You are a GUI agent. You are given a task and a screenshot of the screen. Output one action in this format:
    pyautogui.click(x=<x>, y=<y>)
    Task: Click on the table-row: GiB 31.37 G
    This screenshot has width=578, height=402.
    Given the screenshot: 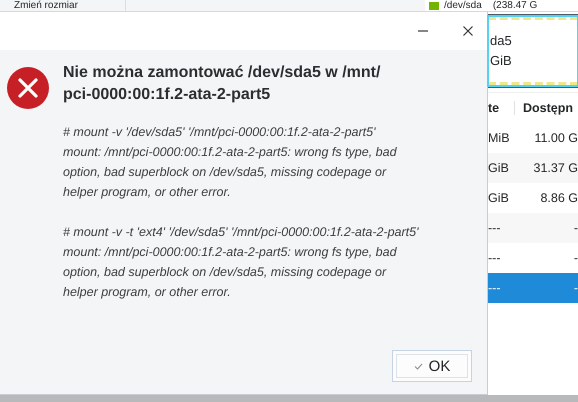 What is the action you would take?
    pyautogui.click(x=533, y=168)
    